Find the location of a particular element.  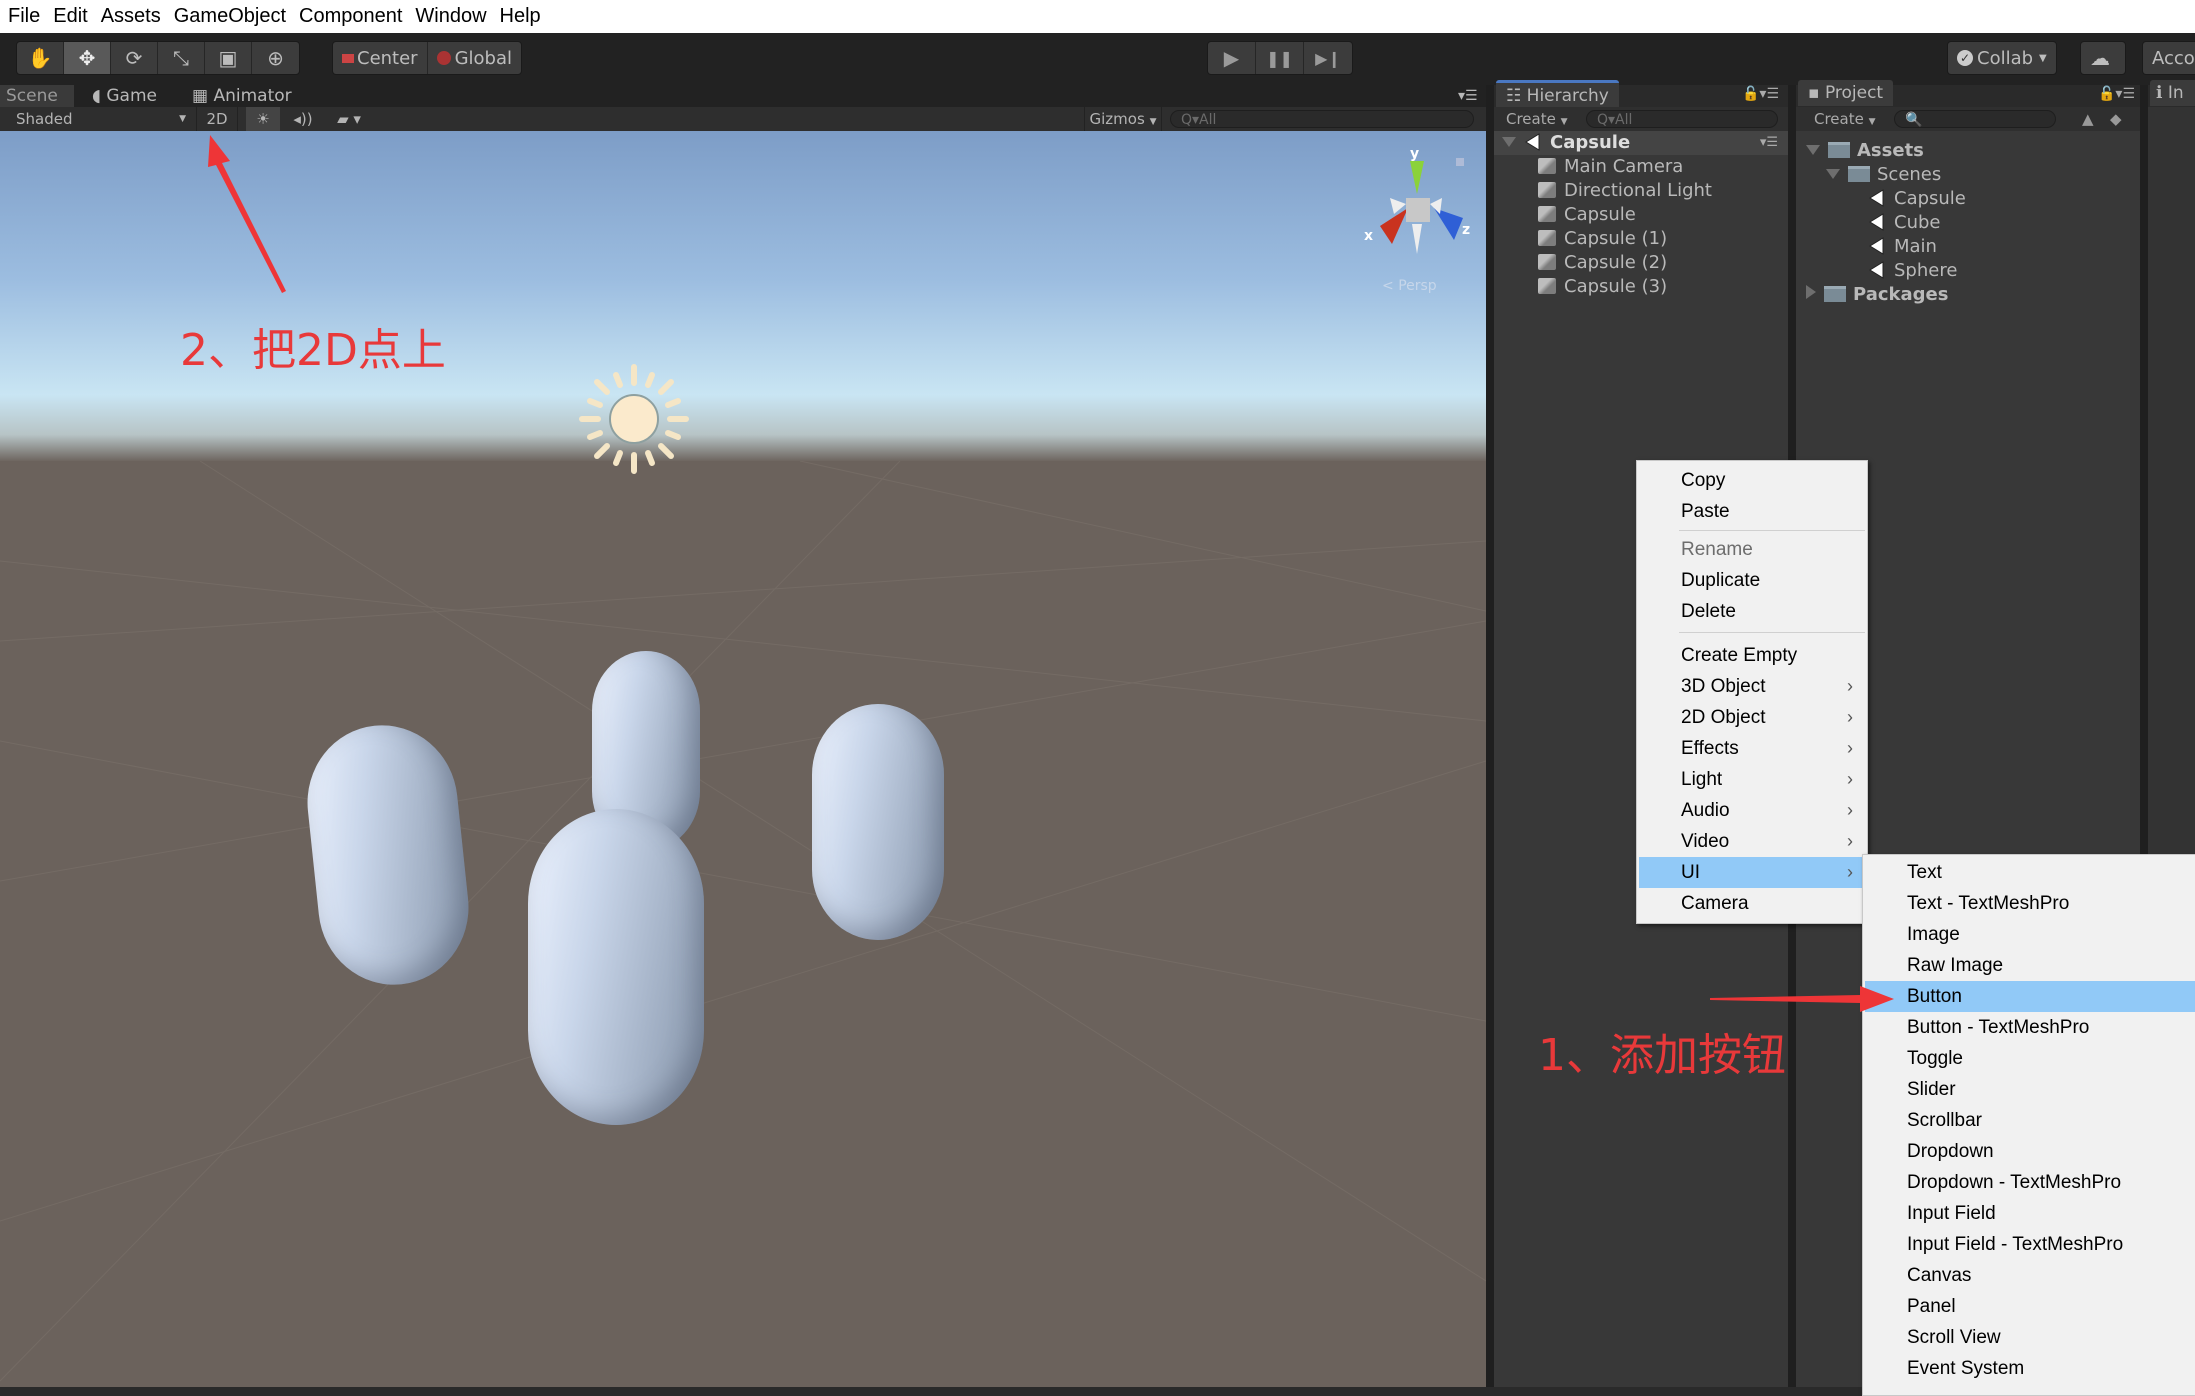

menu-gameobject: GameObject is located at coordinates (230, 16).